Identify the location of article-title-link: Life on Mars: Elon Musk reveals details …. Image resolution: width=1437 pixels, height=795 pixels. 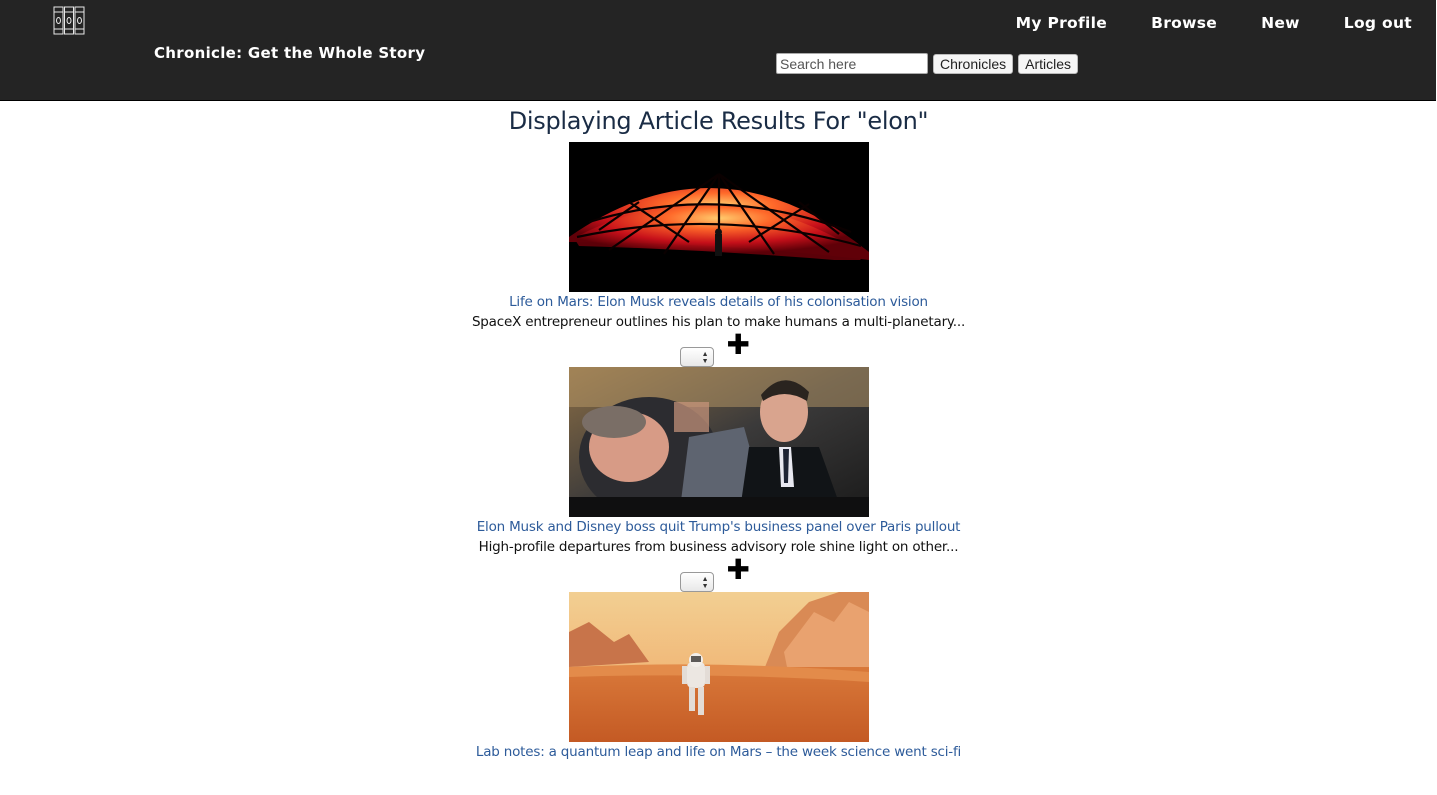
(718, 302).